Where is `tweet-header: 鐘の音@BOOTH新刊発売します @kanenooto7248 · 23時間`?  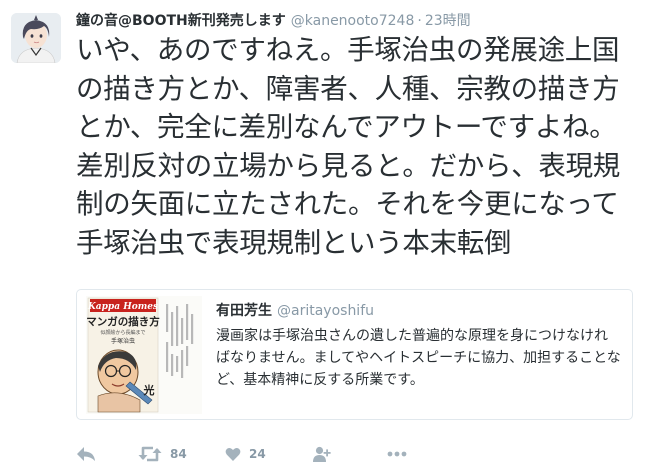 tweet-header: 鐘の音@BOOTH新刊発売します @kanenooto7248 · 23時間 is located at coordinates (273, 21).